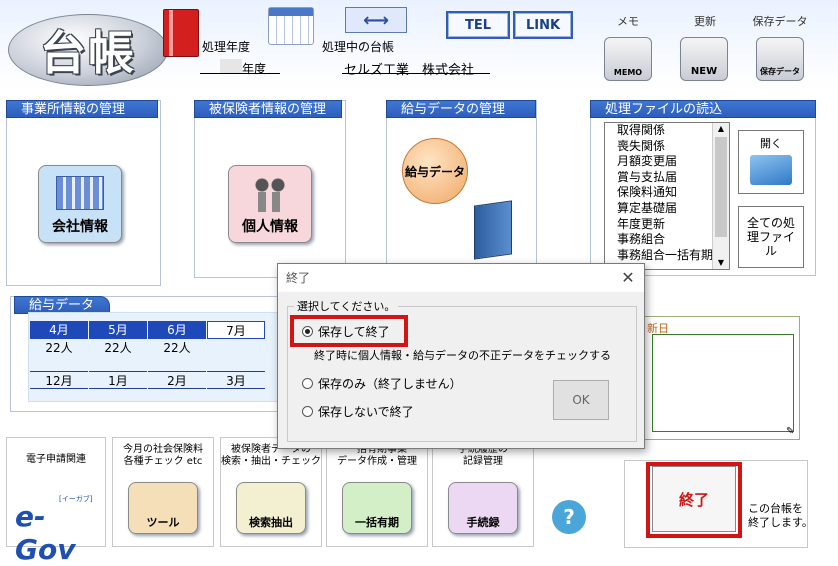 This screenshot has height=566, width=838. What do you see at coordinates (581, 400) in the screenshot?
I see `ok-button: OK` at bounding box center [581, 400].